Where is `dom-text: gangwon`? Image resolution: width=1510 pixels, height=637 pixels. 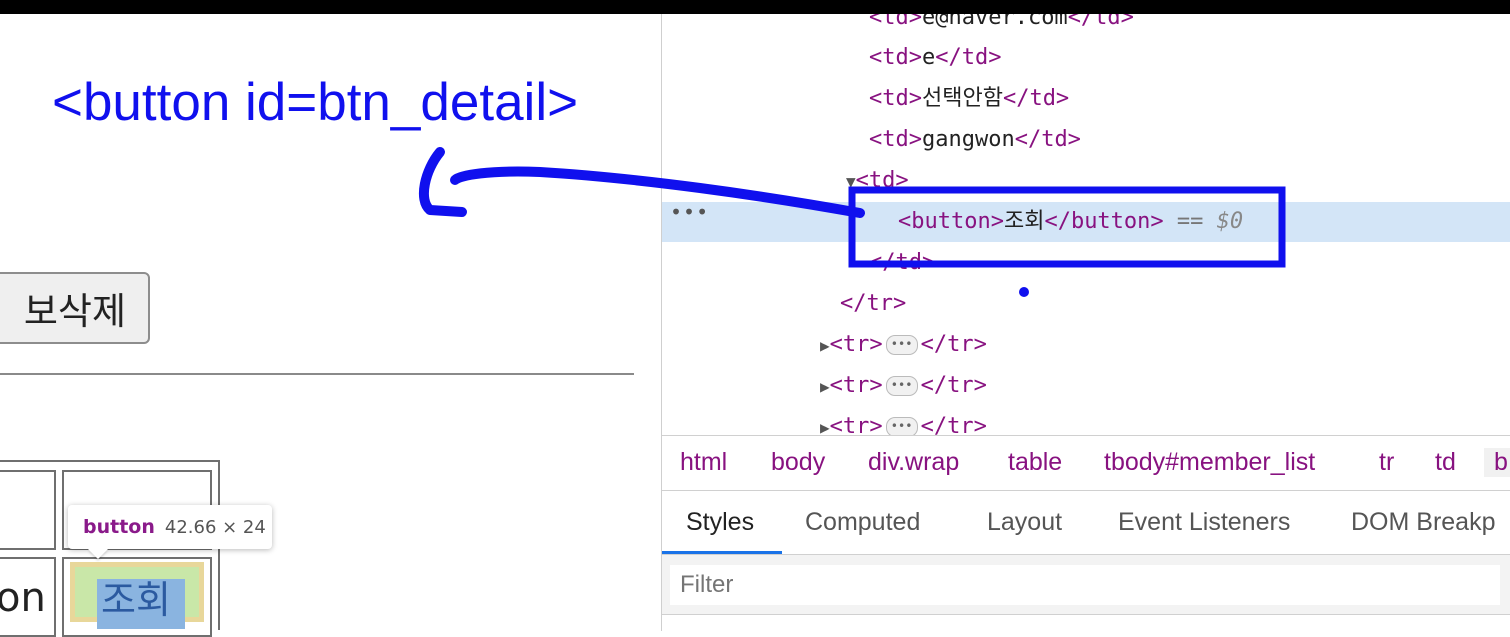
dom-text: gangwon is located at coordinates (968, 139).